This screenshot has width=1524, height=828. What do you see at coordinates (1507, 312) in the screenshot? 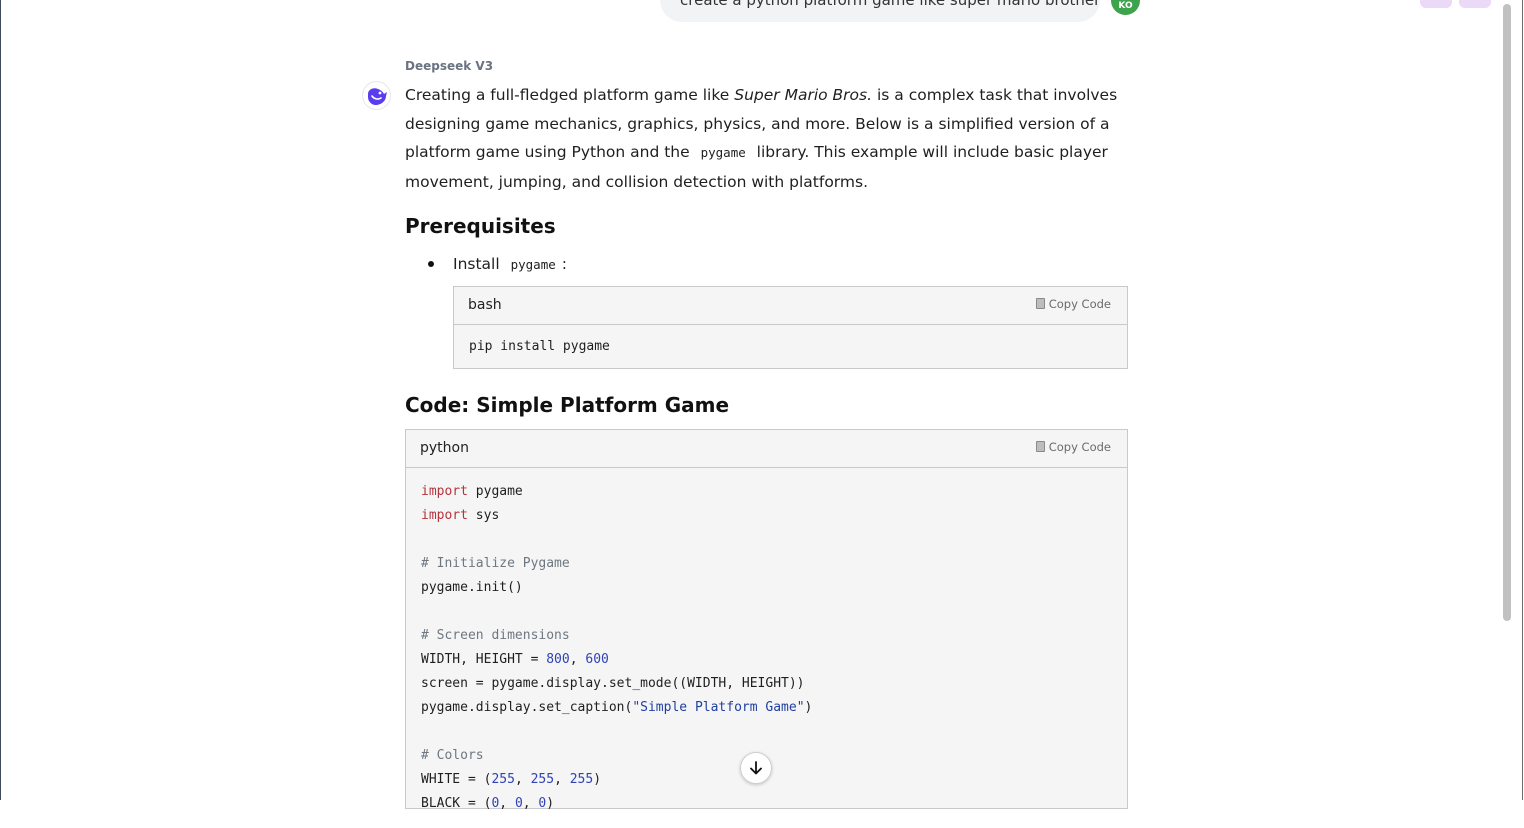
I see `scrollbar-thumb` at bounding box center [1507, 312].